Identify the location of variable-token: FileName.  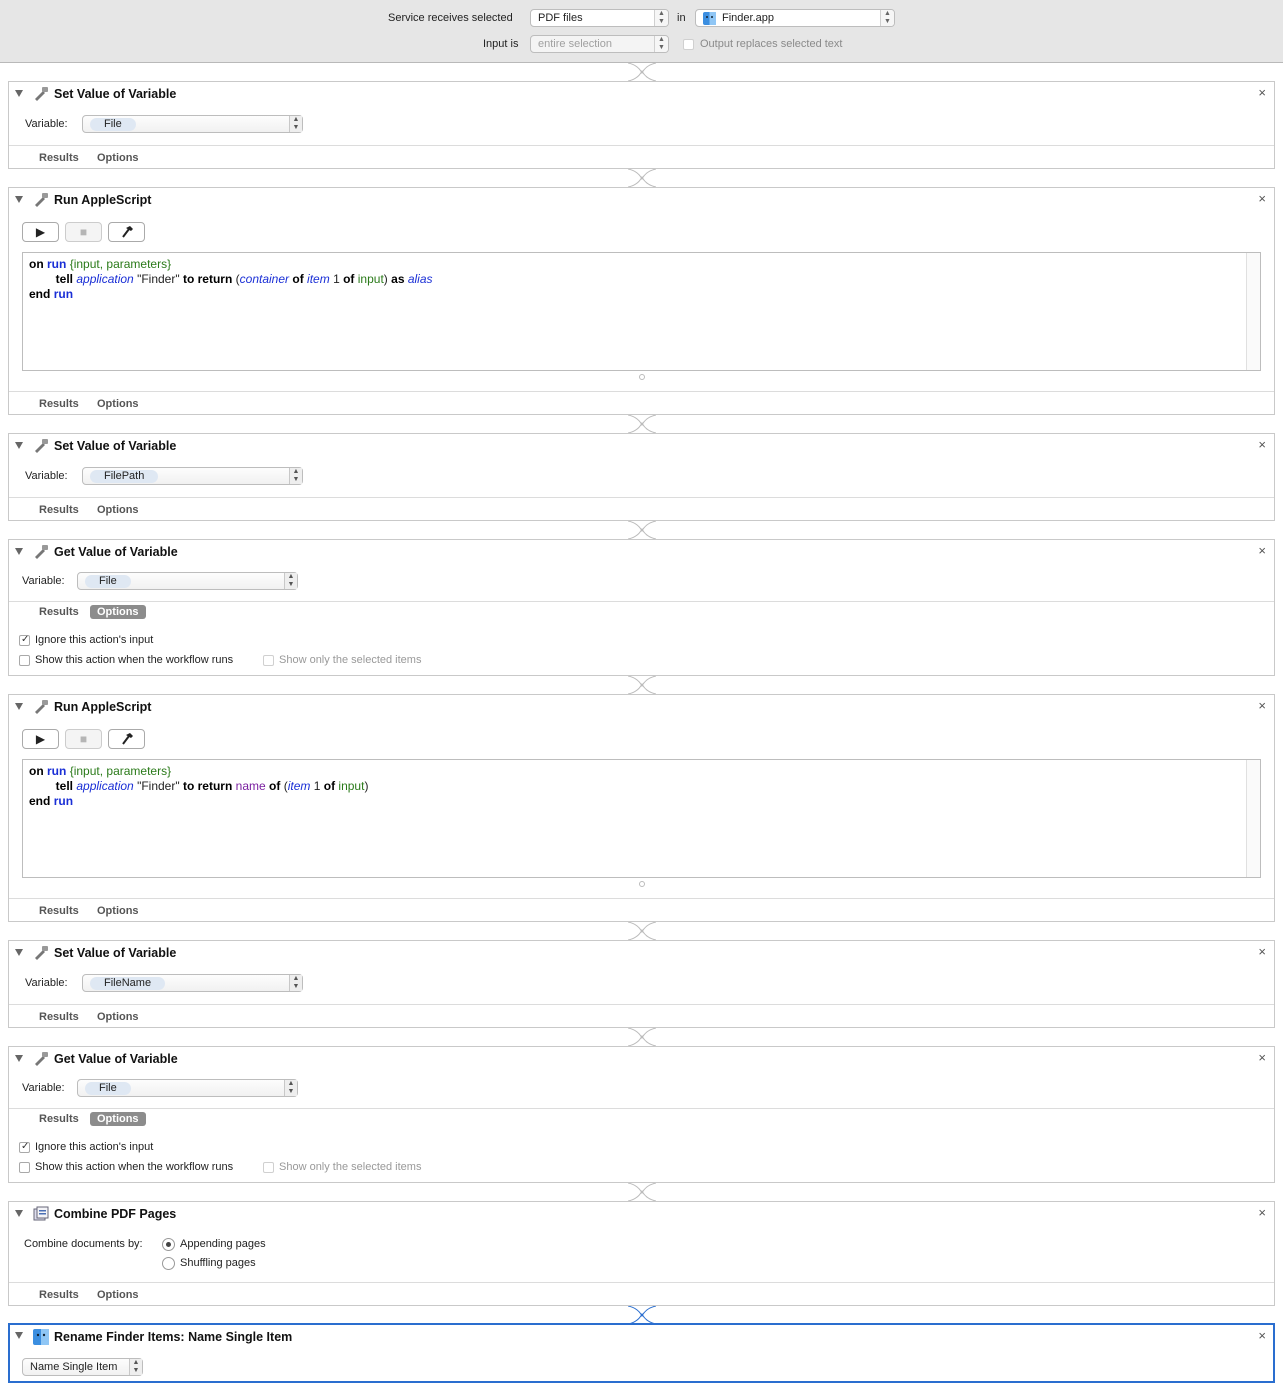
(128, 983).